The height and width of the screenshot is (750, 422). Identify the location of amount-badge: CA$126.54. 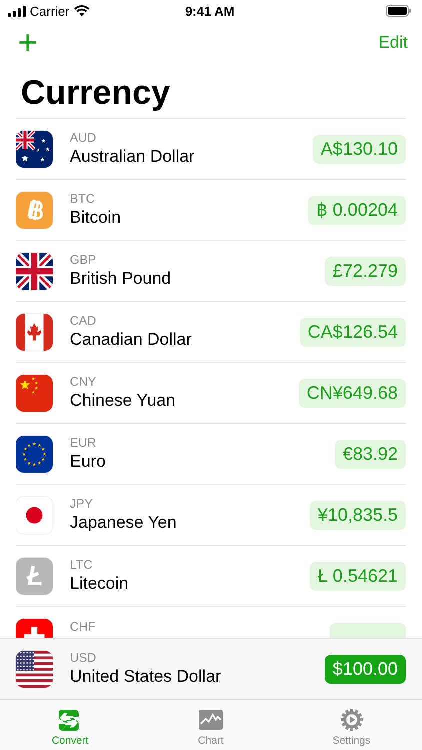
(353, 332).